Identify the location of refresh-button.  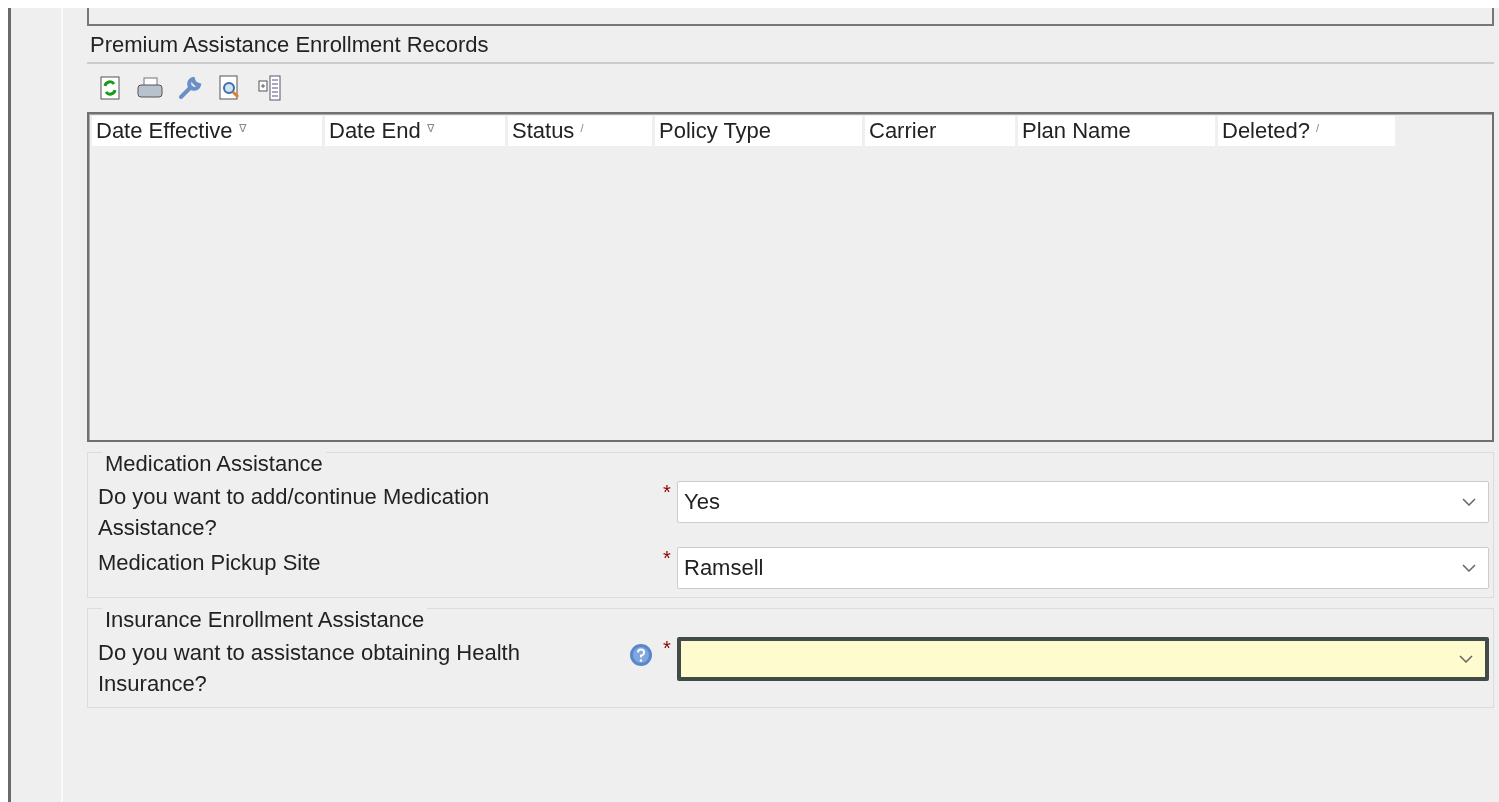
(110, 88).